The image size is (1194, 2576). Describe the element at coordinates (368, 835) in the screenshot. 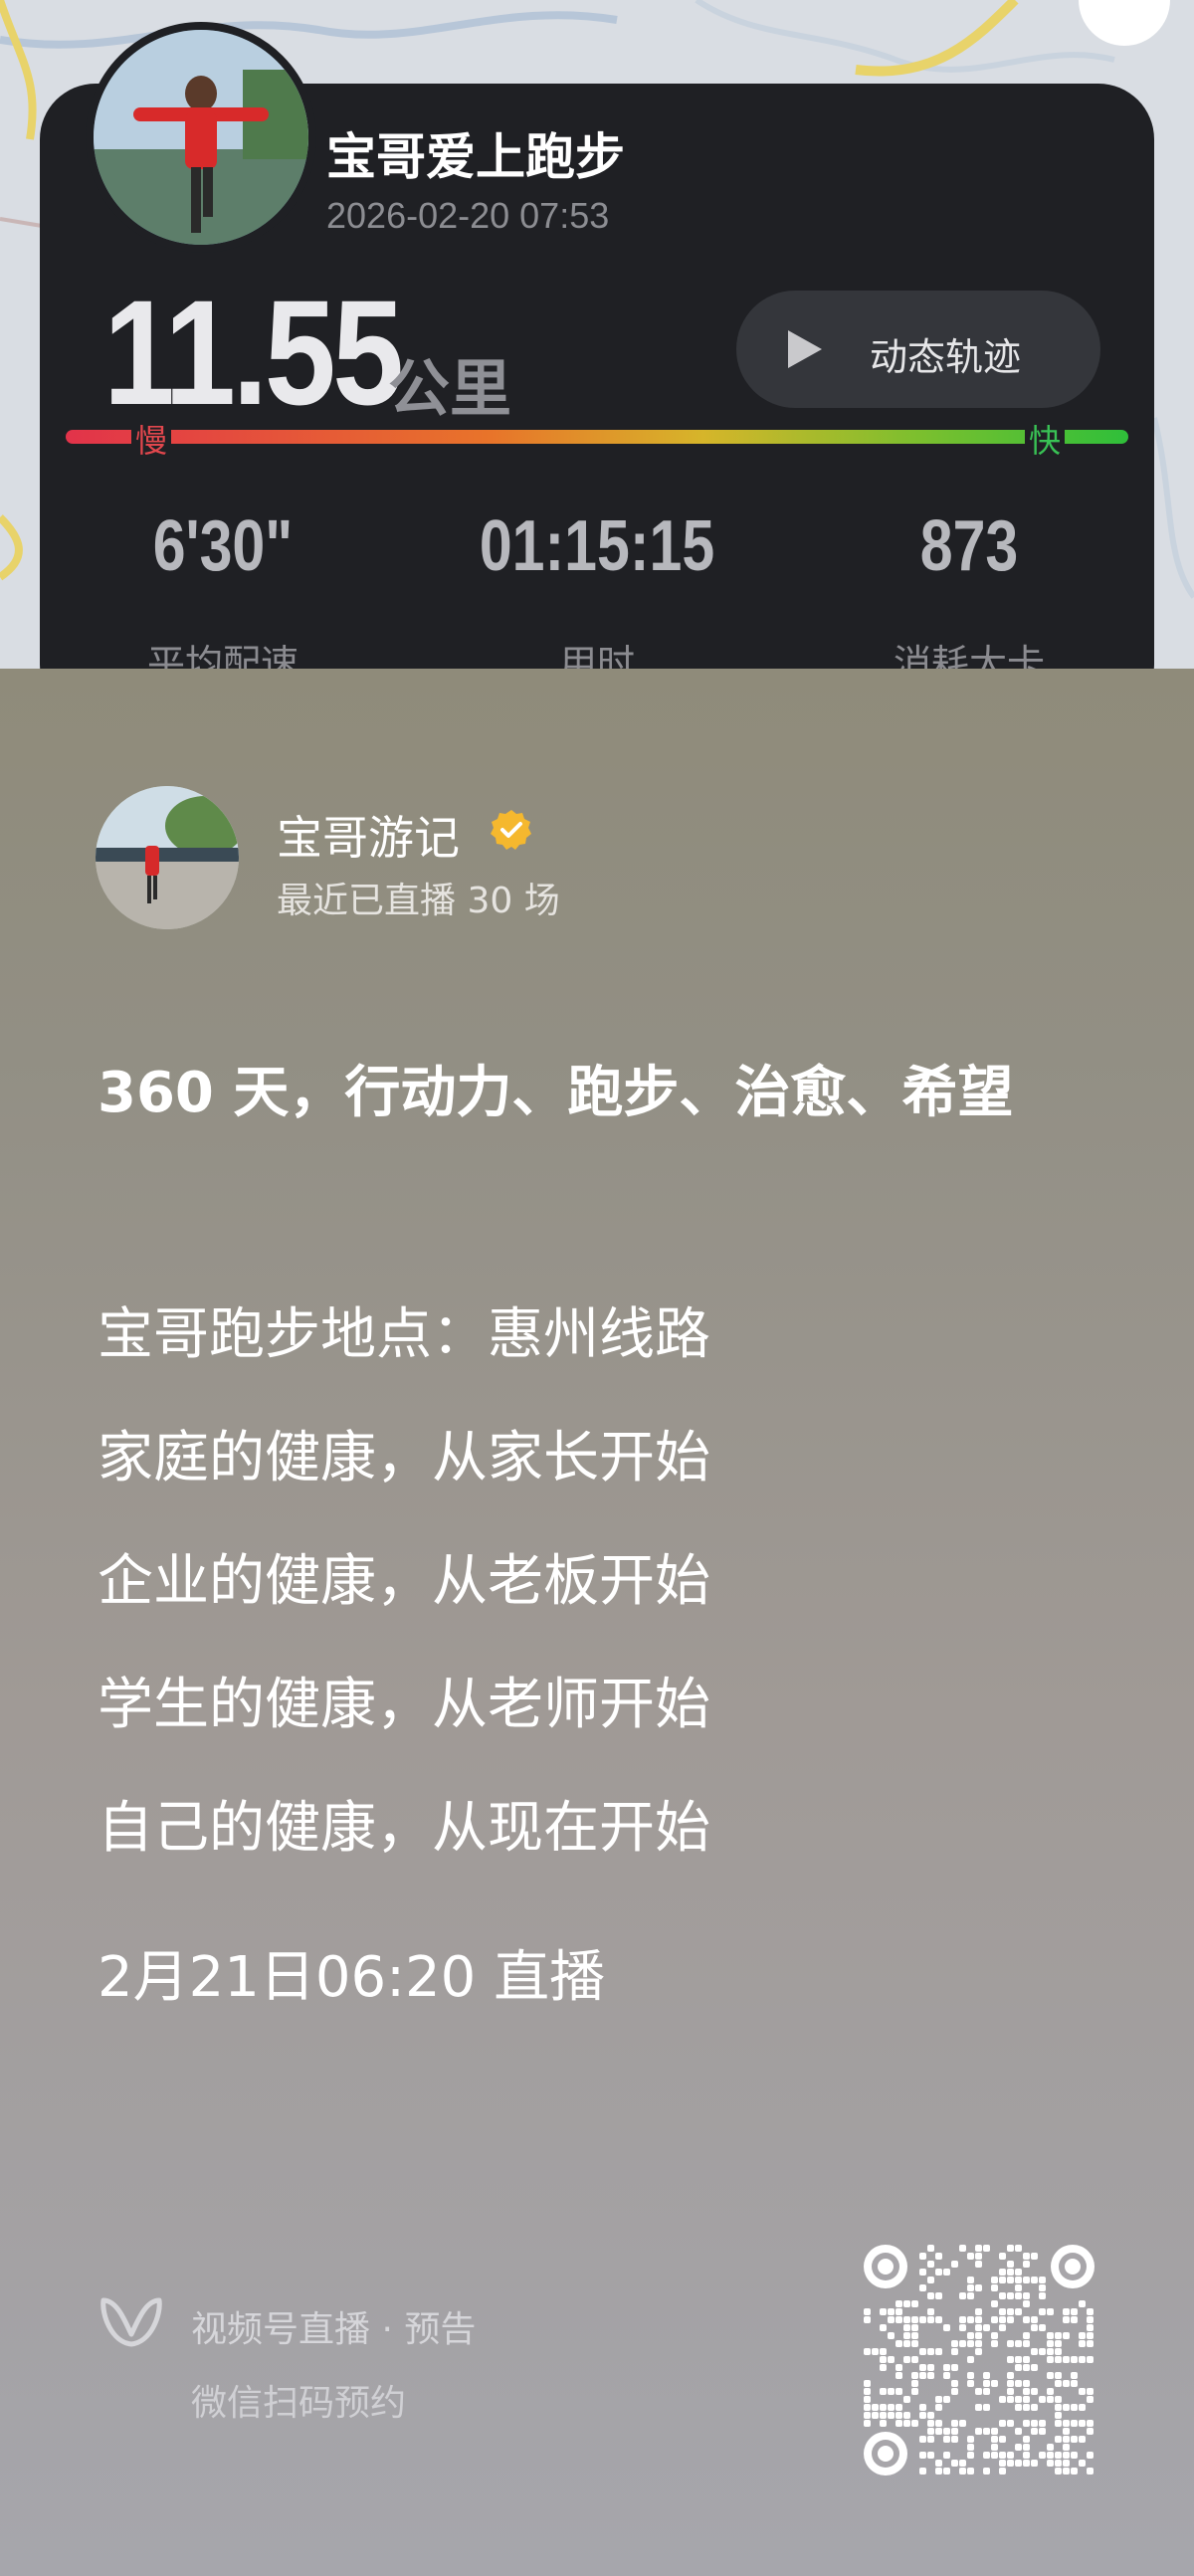

I see `author-name: 宝哥游记` at that location.